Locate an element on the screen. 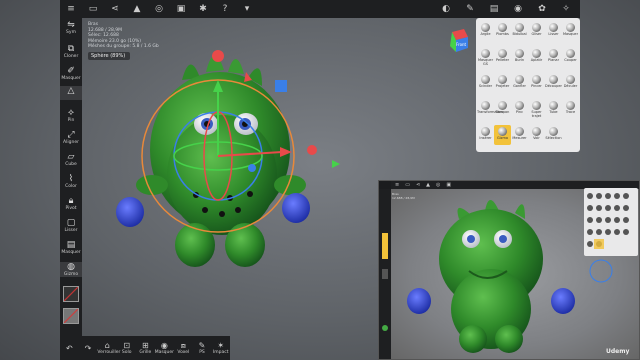 This screenshot has width=640, height=360. share-icon: ⋖ is located at coordinates (115, 9).